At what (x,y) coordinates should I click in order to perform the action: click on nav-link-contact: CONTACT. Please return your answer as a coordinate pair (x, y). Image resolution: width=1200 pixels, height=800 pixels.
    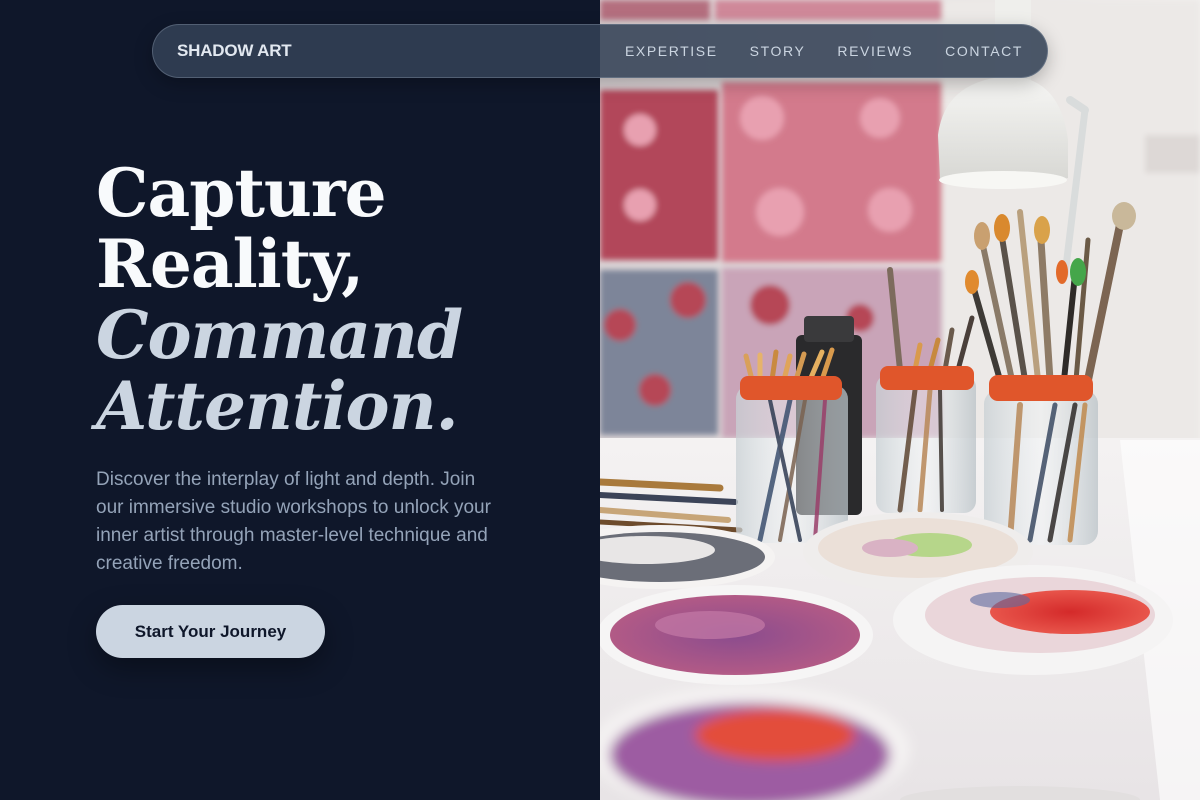
    Looking at the image, I should click on (984, 51).